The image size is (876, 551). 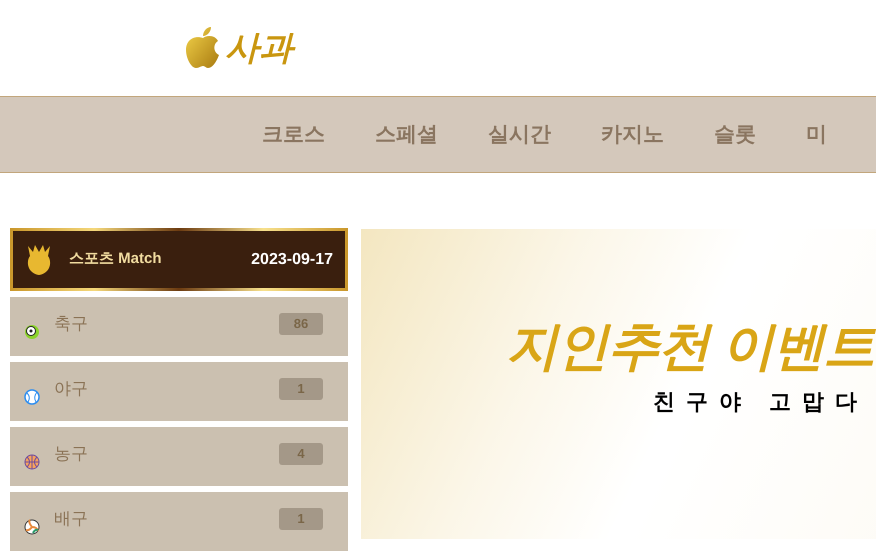 I want to click on sport-row: 축구 86, so click(x=179, y=326).